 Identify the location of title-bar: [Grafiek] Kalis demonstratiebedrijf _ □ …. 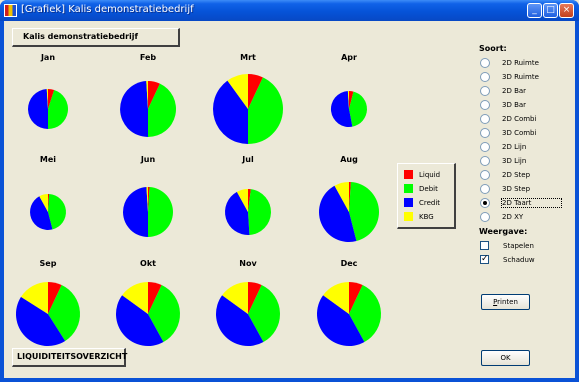
(289, 10).